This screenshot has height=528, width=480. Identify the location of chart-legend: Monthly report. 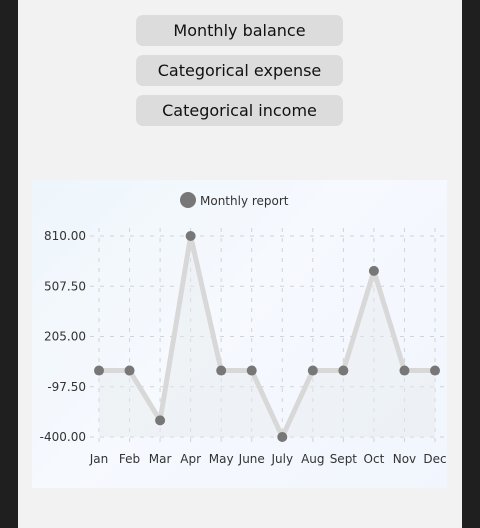
(234, 200).